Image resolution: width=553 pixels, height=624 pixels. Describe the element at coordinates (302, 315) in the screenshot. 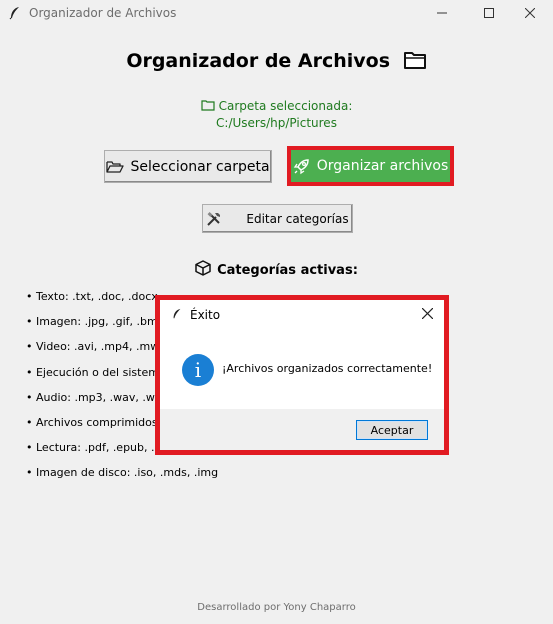

I see `dialog-titlebar: Éxito` at that location.